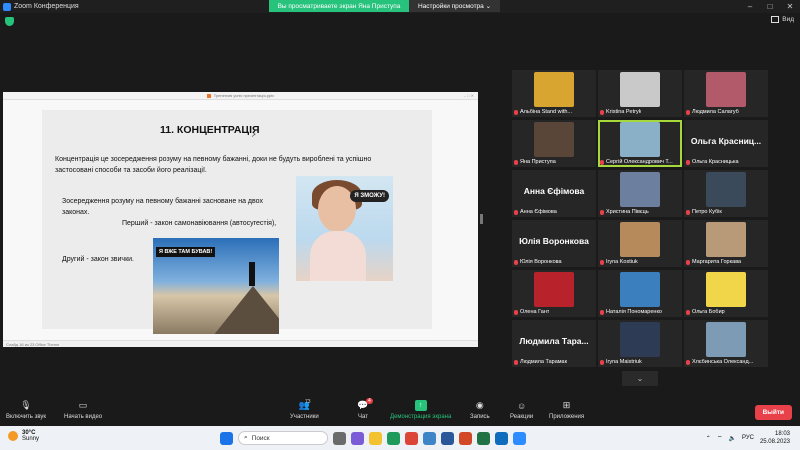 The width and height of the screenshot is (800, 450). Describe the element at coordinates (521, 405) in the screenshot. I see `reactions-icon: ☺` at that location.